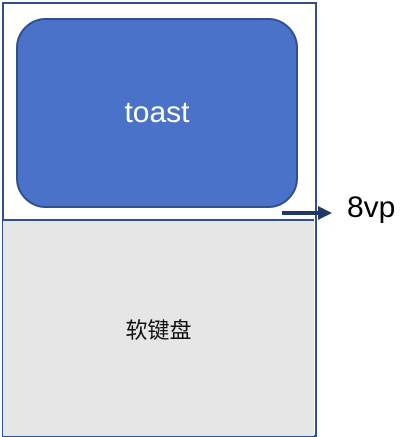 The width and height of the screenshot is (406, 437). I want to click on right-arrow-icon, so click(307, 213).